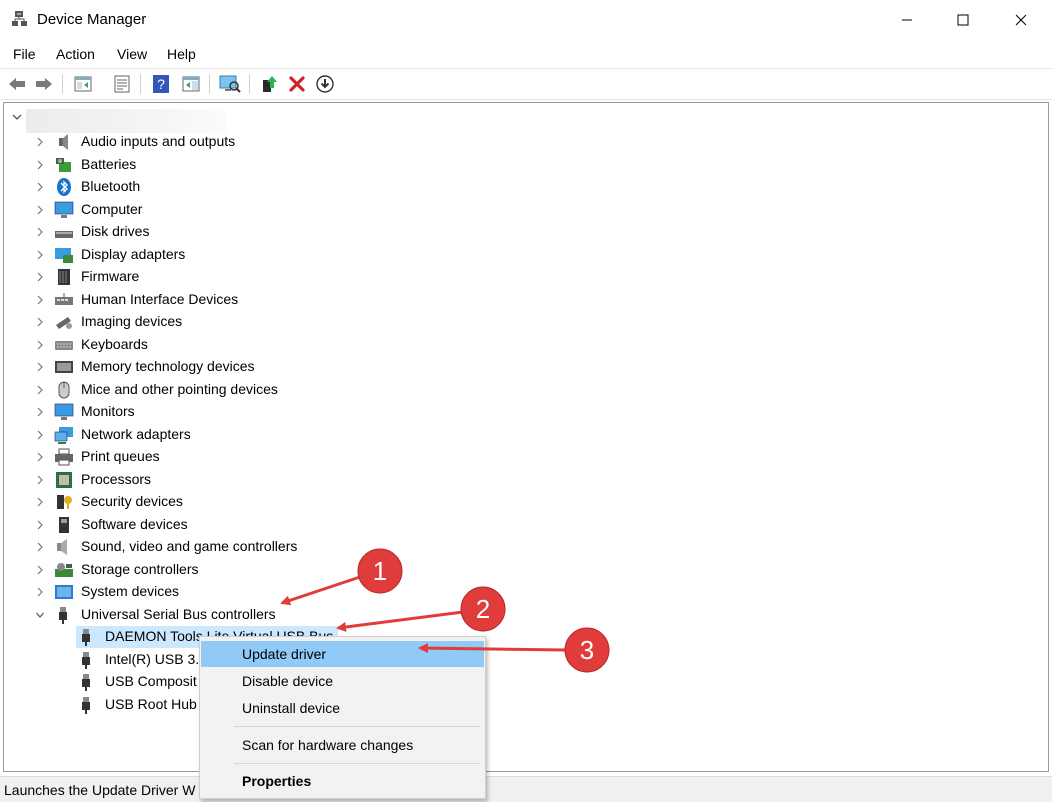  I want to click on uninstall-button, so click(297, 84).